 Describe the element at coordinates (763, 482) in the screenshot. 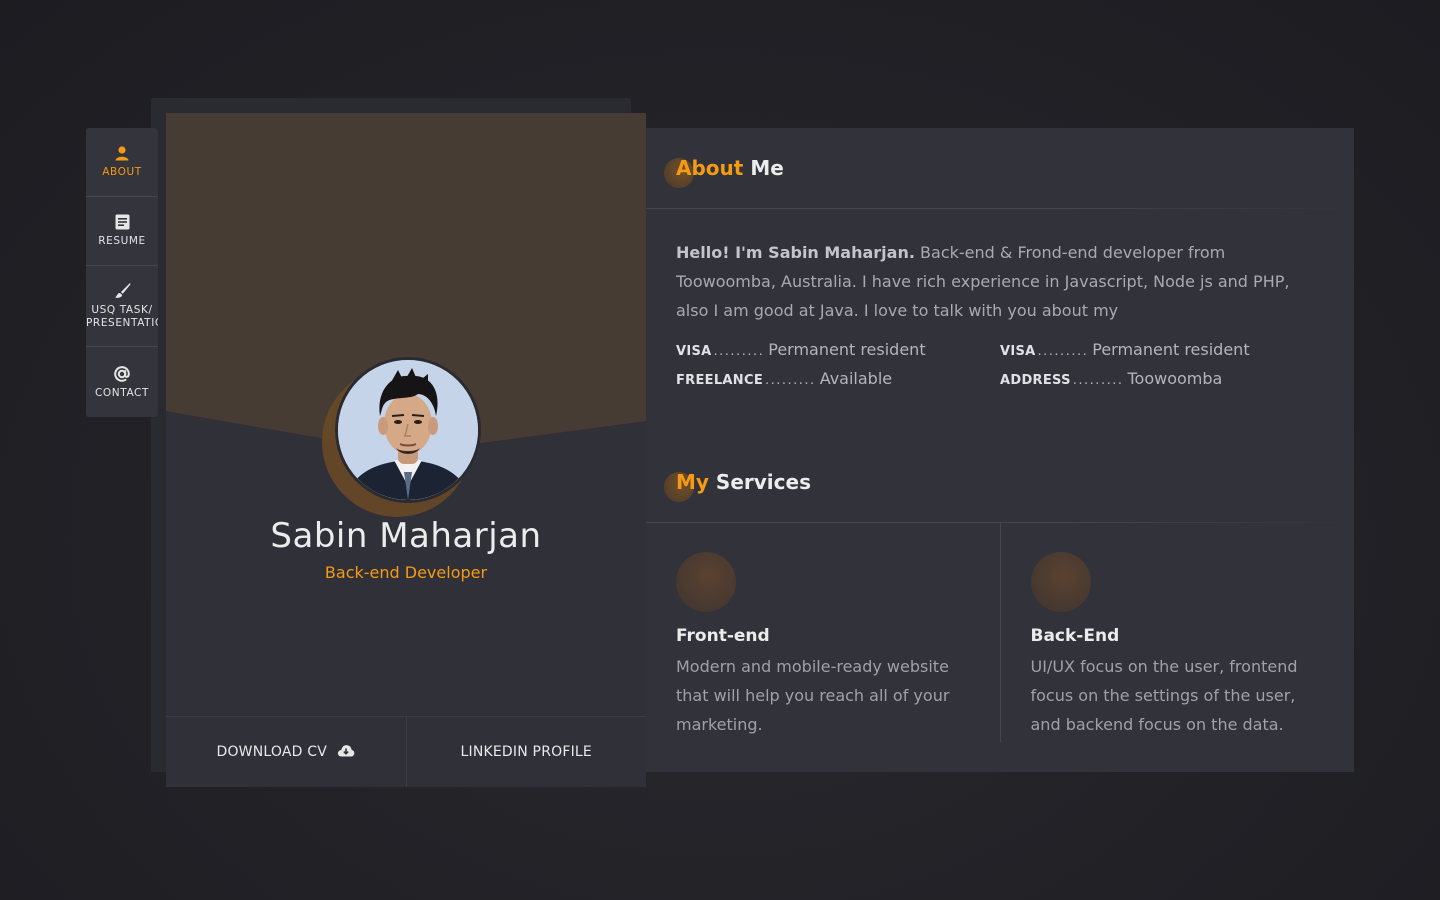

I see `services-title-rest: Services` at that location.